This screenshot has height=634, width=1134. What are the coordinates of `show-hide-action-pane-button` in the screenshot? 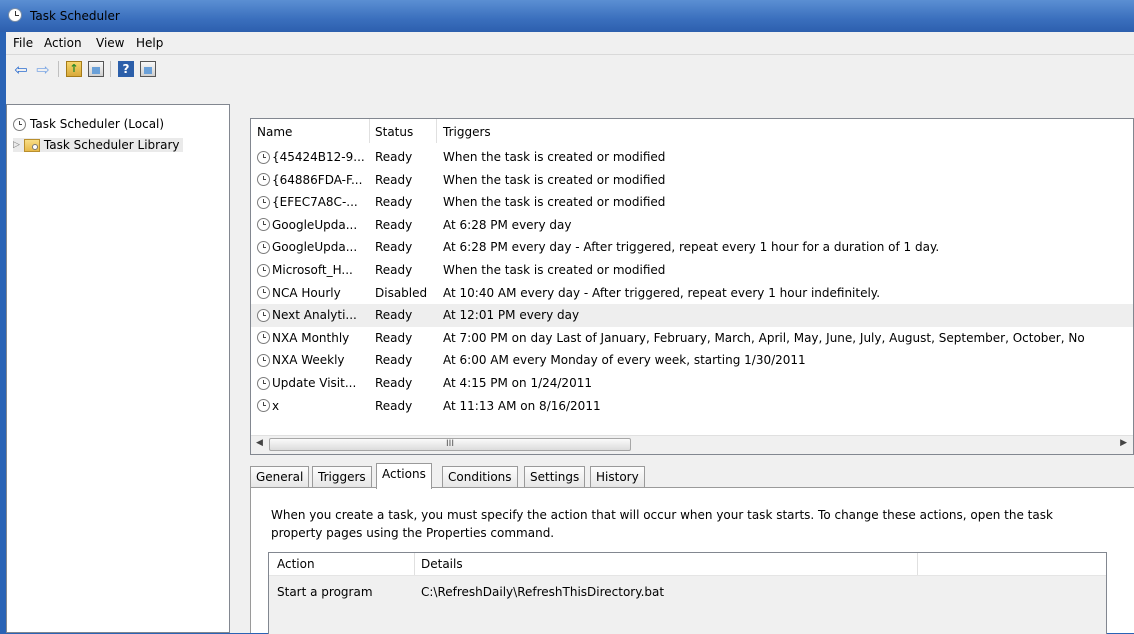 It's located at (148, 69).